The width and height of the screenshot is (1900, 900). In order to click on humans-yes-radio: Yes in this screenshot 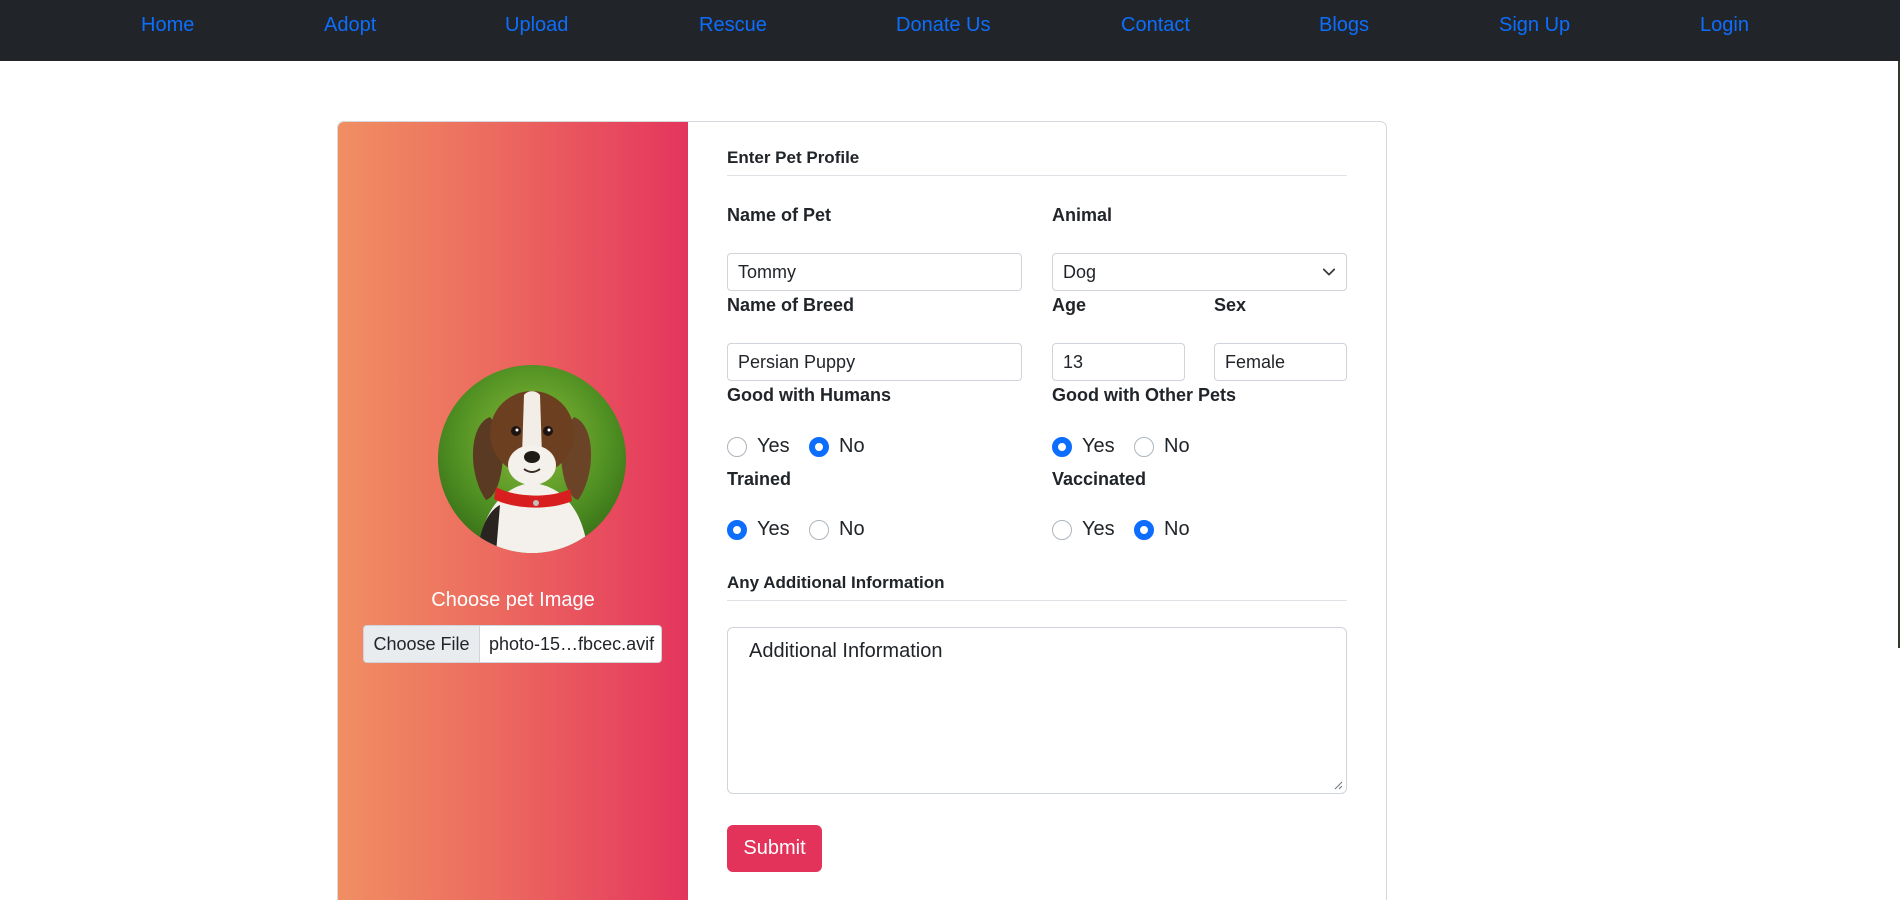, I will do `click(758, 446)`.